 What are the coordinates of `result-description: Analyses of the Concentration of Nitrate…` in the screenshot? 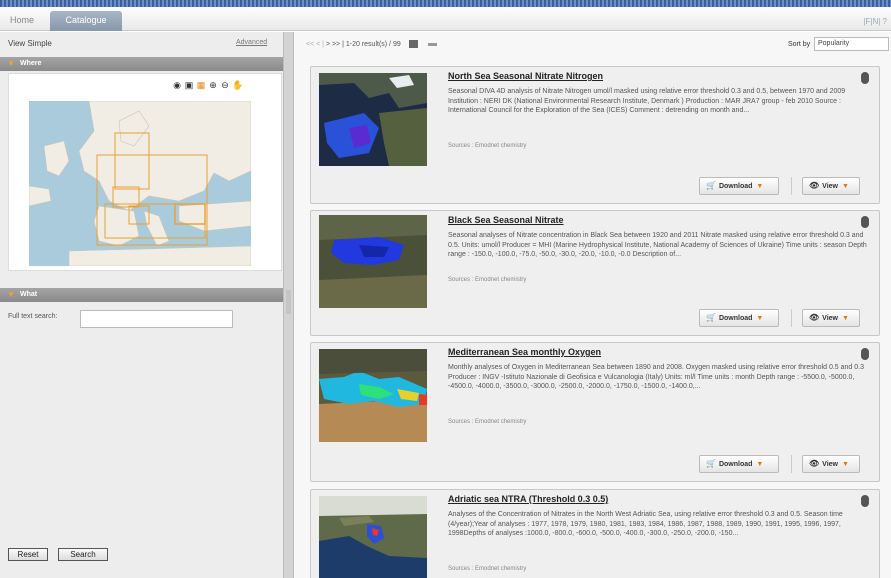 It's located at (645, 524).